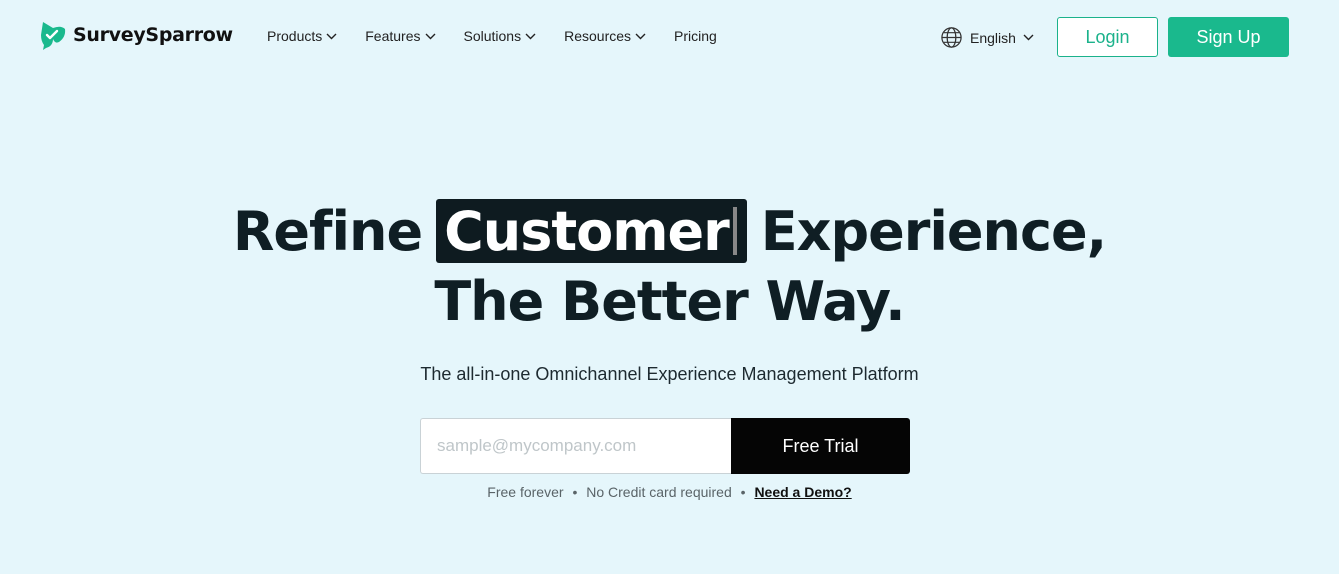 This screenshot has height=574, width=1339. I want to click on hero-word-experience: Experience,, so click(933, 231).